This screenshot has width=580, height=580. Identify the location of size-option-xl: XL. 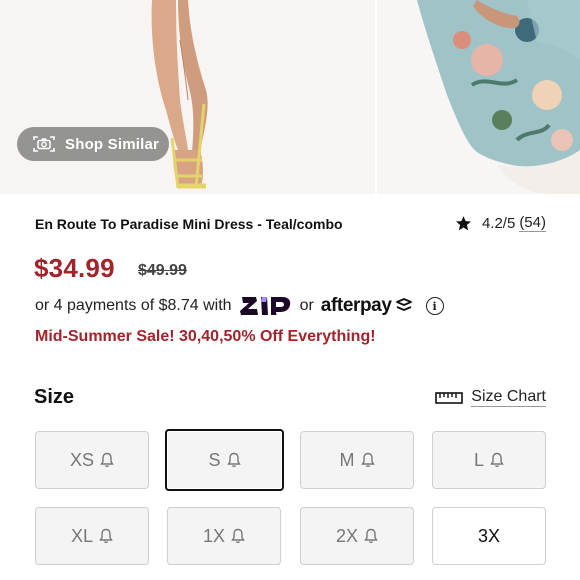
(92, 536).